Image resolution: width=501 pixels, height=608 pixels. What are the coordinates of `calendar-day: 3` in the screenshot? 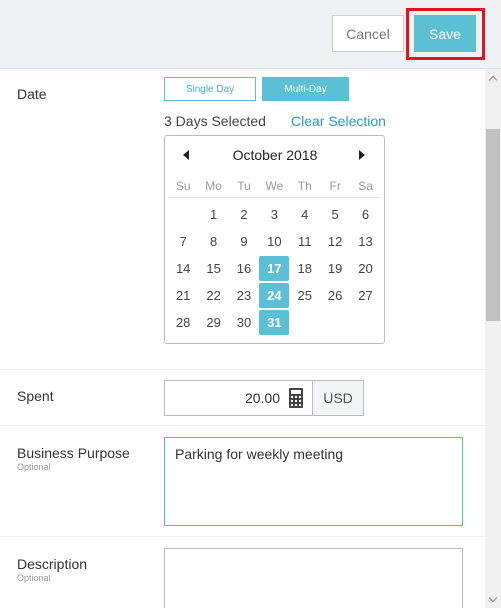 It's located at (274, 214).